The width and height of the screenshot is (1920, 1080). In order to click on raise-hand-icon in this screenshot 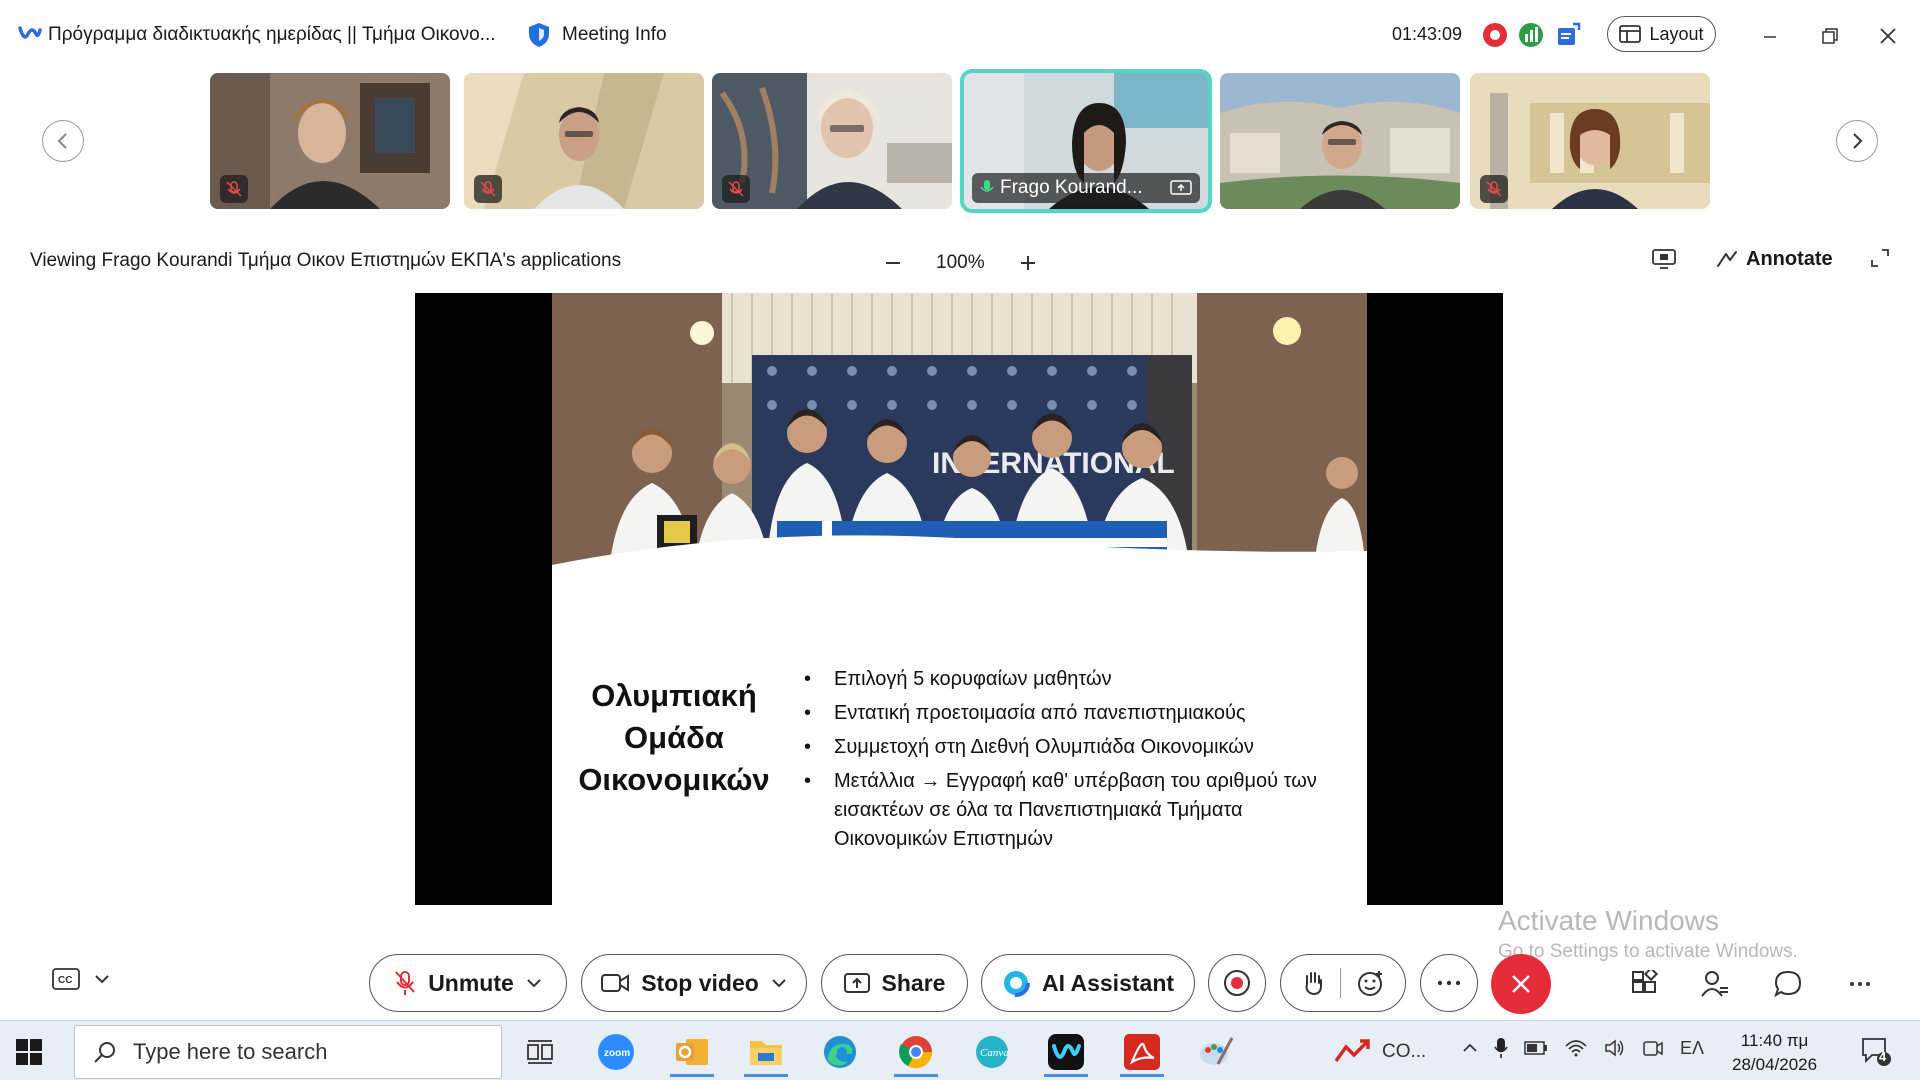, I will do `click(1313, 983)`.